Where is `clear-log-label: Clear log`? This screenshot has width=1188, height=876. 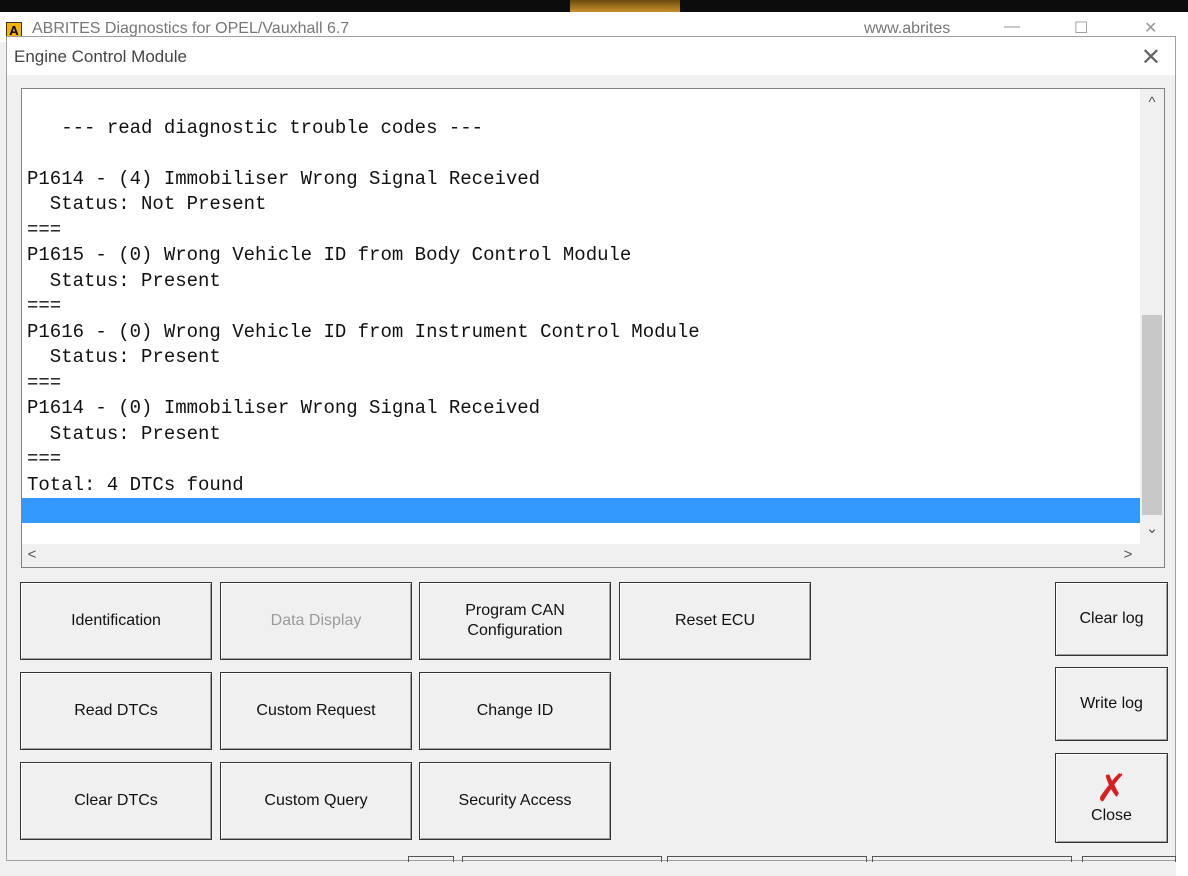
clear-log-label: Clear log is located at coordinates (1111, 618).